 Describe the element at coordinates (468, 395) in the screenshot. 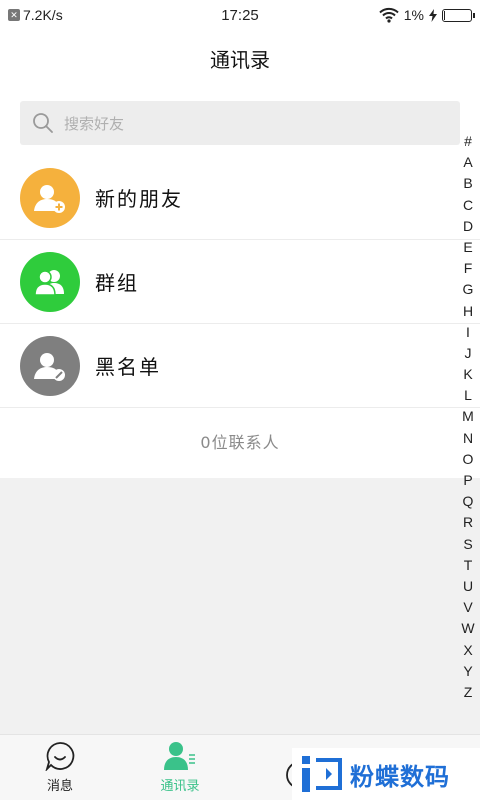

I see `index-letter: L` at that location.